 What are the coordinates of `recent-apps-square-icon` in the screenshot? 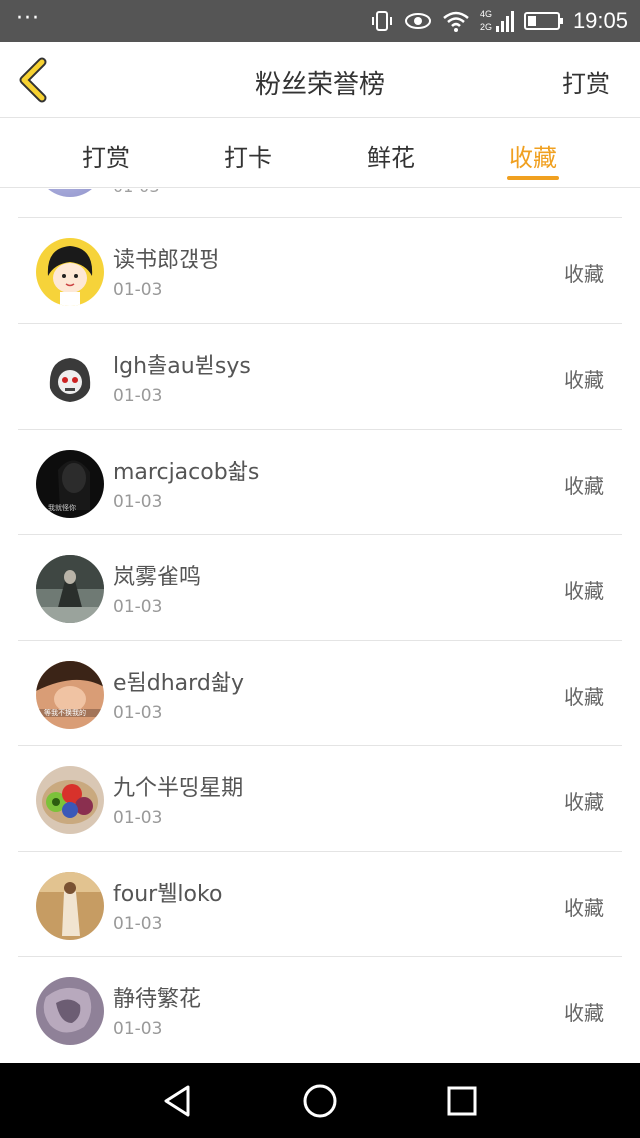 It's located at (462, 1101).